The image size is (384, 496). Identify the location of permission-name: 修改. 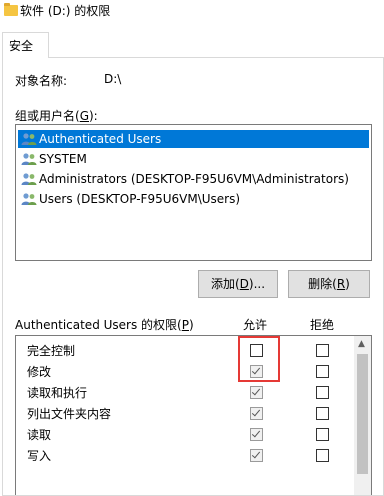
(39, 372).